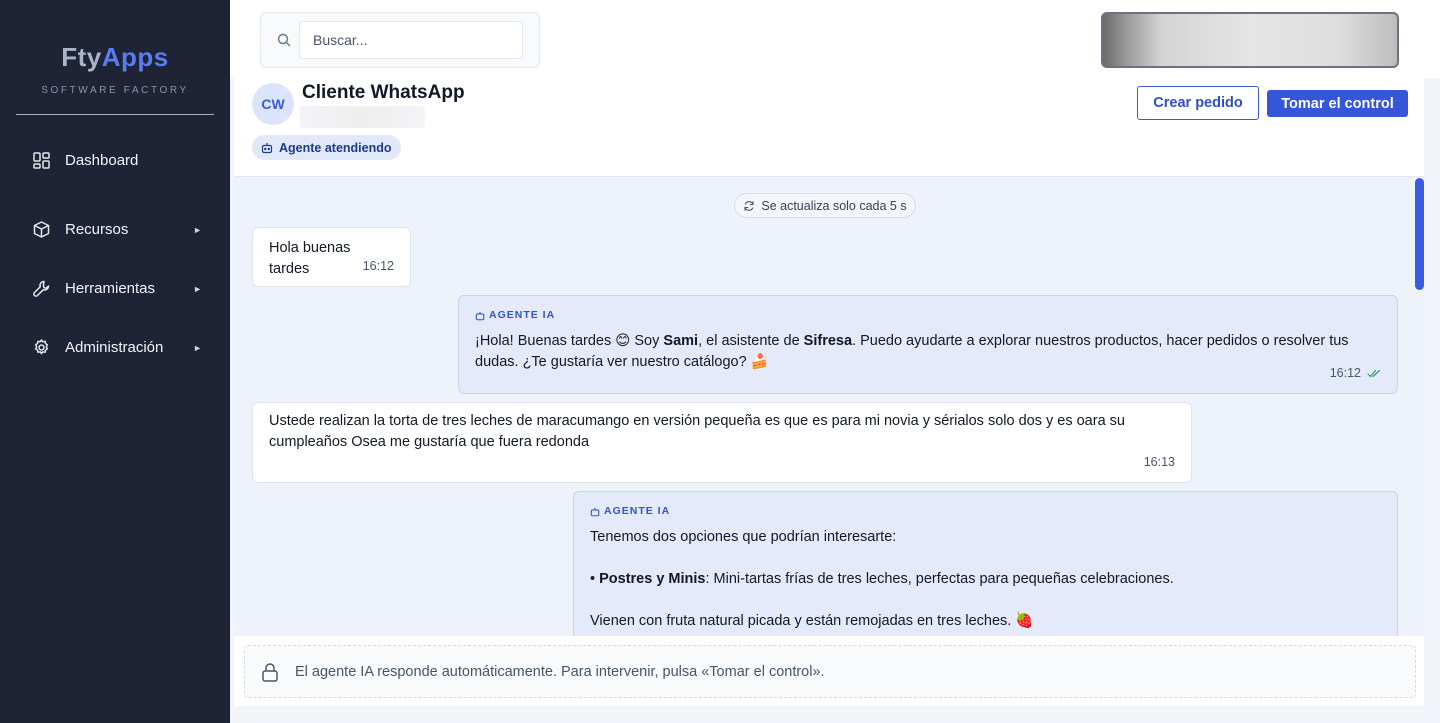 This screenshot has width=1440, height=723. I want to click on brand-logo: FtyApps, so click(115, 57).